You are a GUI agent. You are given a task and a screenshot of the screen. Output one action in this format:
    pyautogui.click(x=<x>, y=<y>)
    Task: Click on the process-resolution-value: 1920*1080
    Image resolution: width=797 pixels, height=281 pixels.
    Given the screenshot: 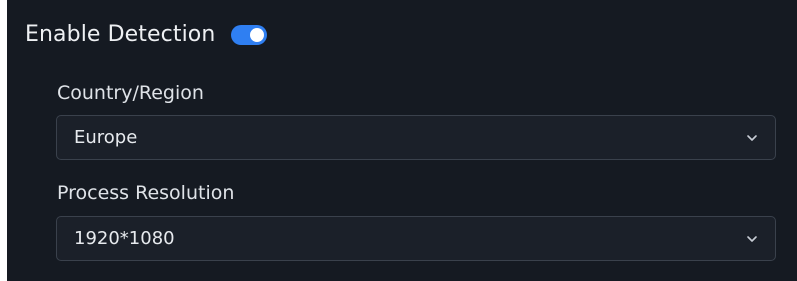 What is the action you would take?
    pyautogui.click(x=124, y=238)
    